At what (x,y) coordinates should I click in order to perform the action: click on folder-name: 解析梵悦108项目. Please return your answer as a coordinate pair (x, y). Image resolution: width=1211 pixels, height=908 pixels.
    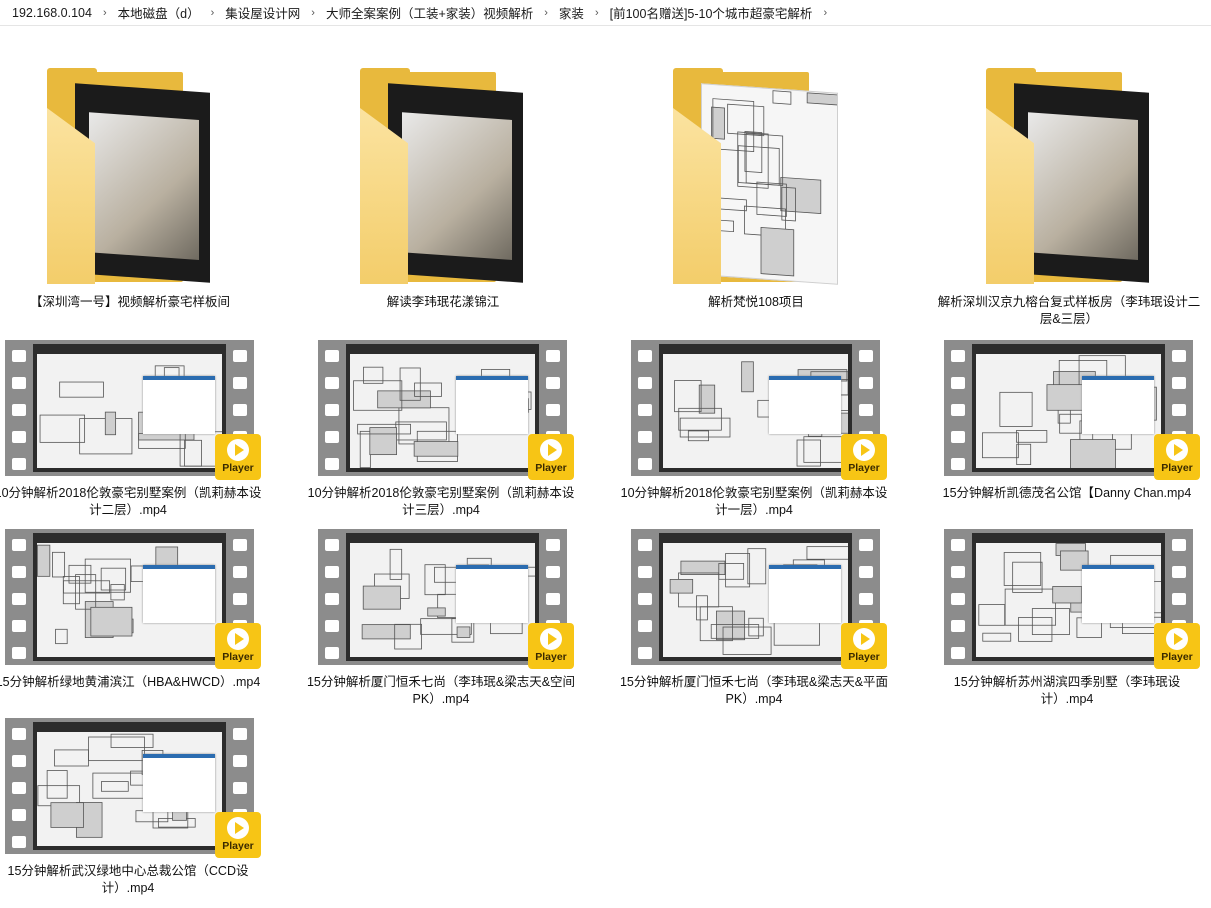
    Looking at the image, I should click on (756, 302).